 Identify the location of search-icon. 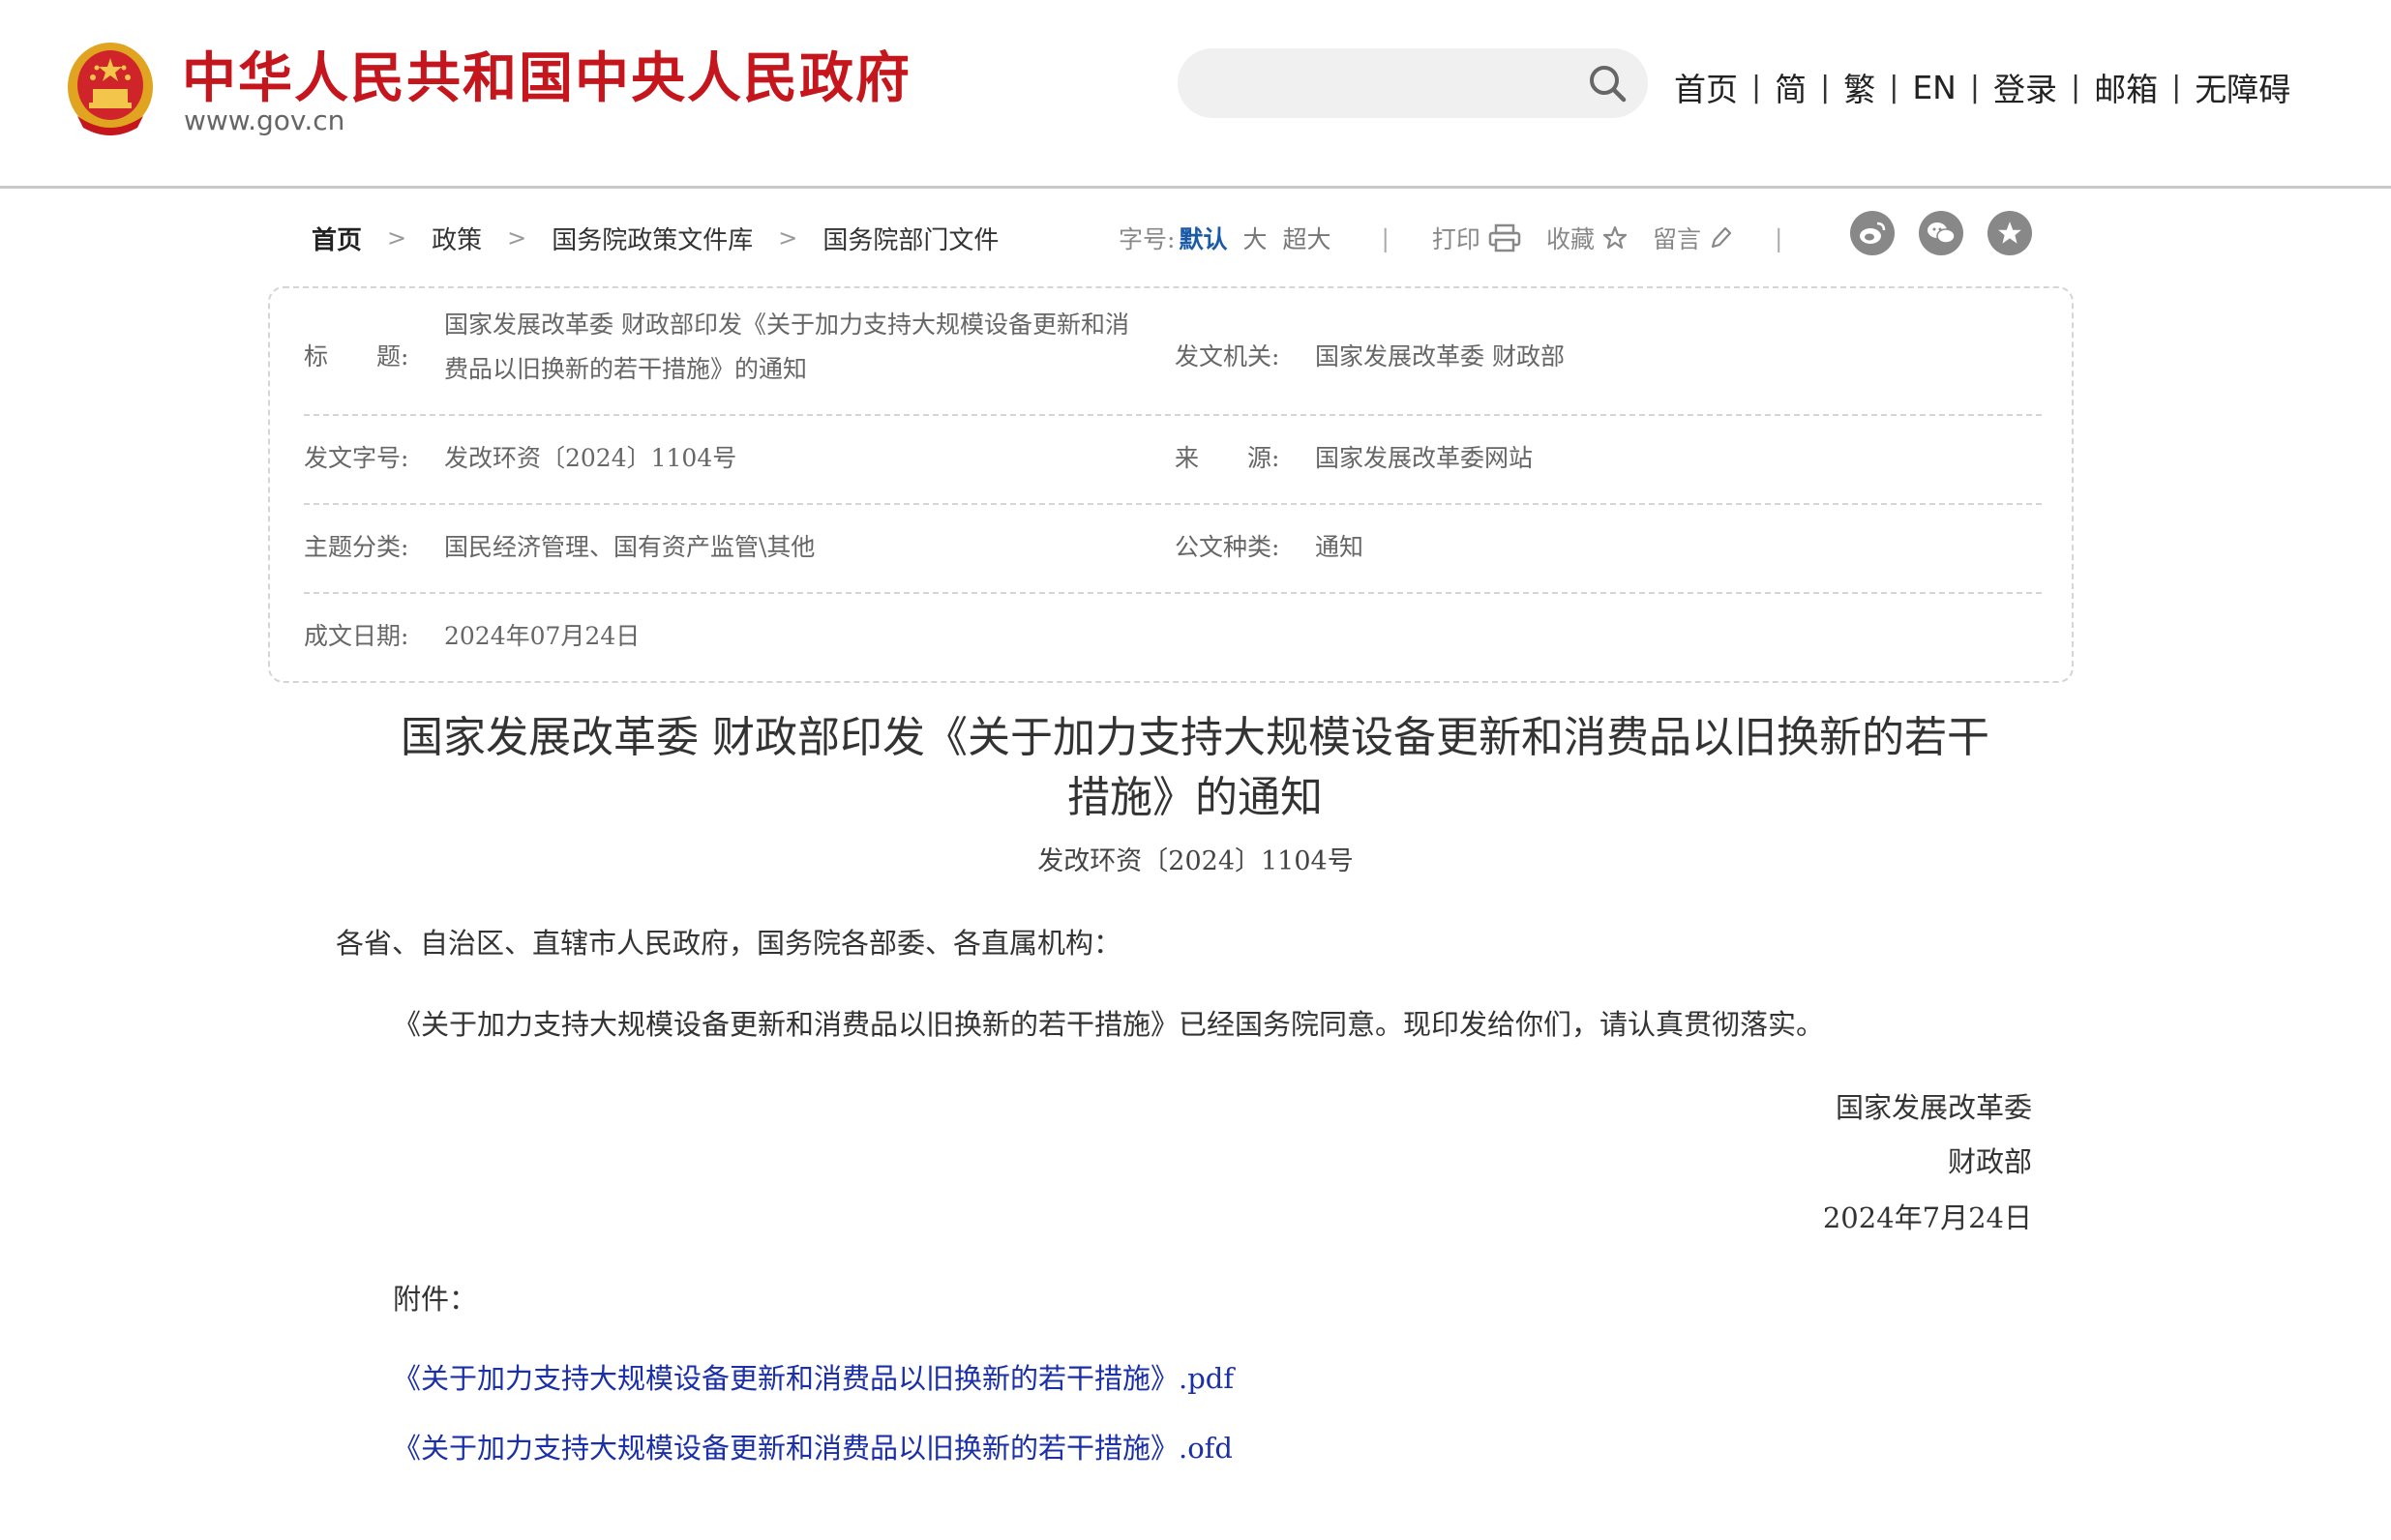
(1607, 83).